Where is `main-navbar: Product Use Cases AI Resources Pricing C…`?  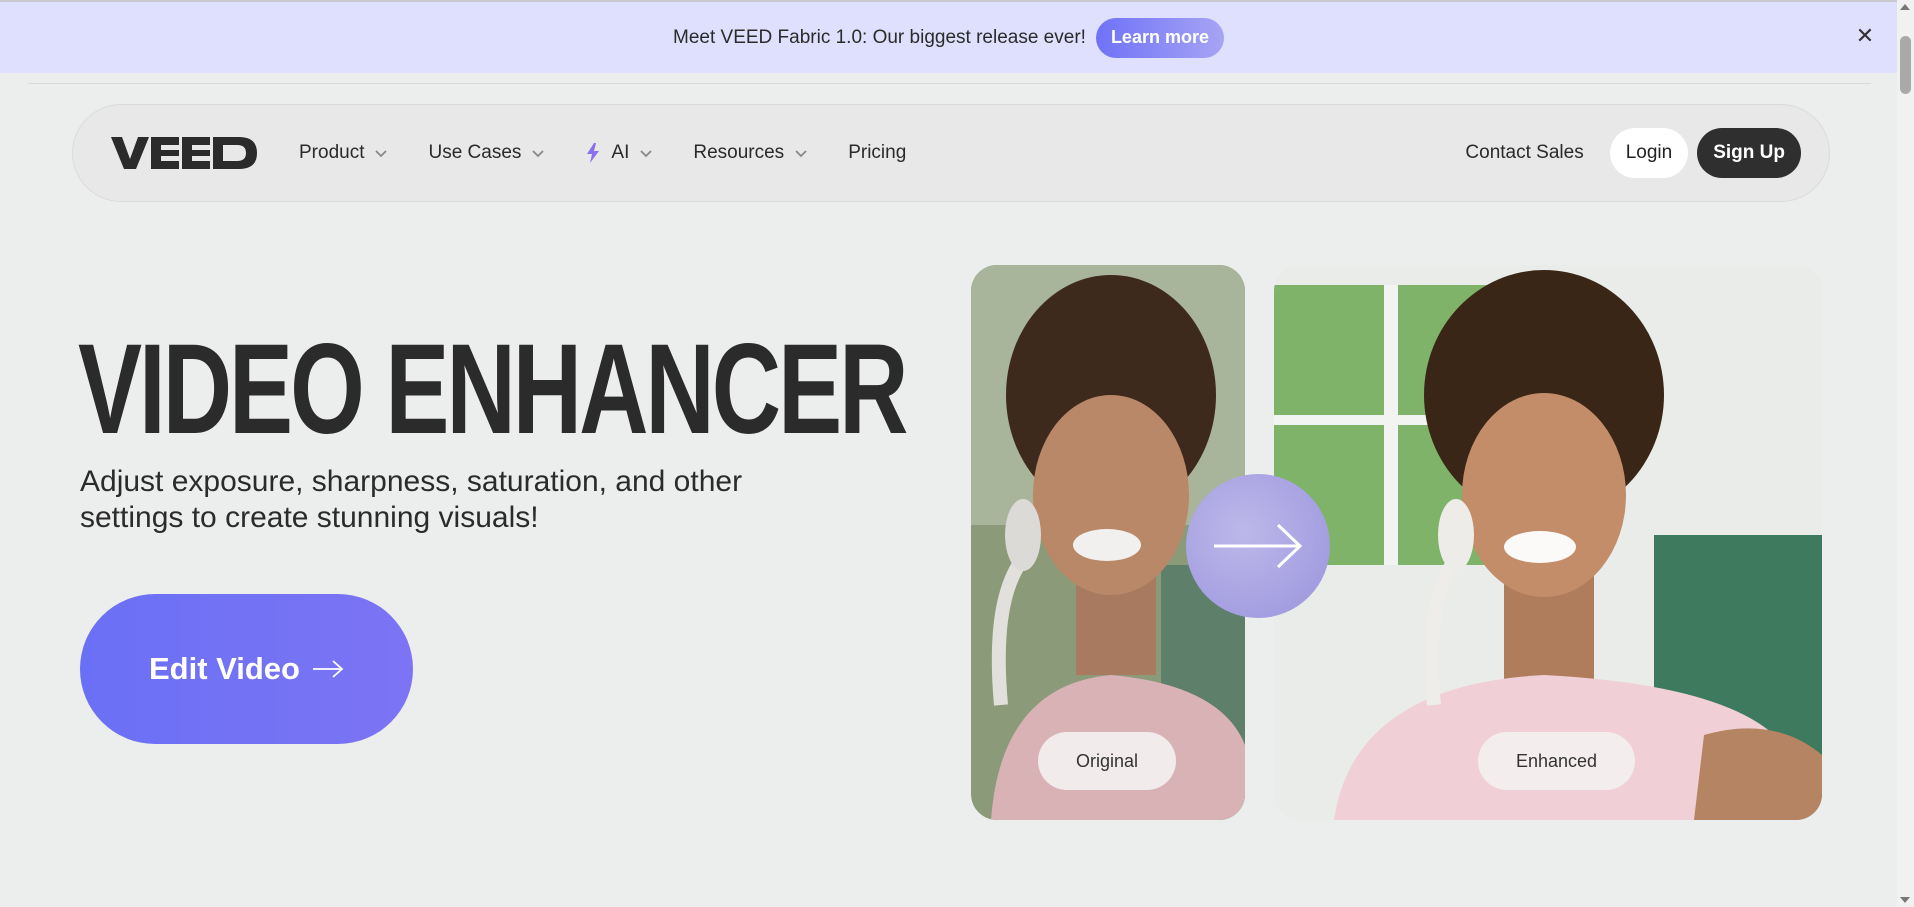 main-navbar: Product Use Cases AI Resources Pricing C… is located at coordinates (951, 153).